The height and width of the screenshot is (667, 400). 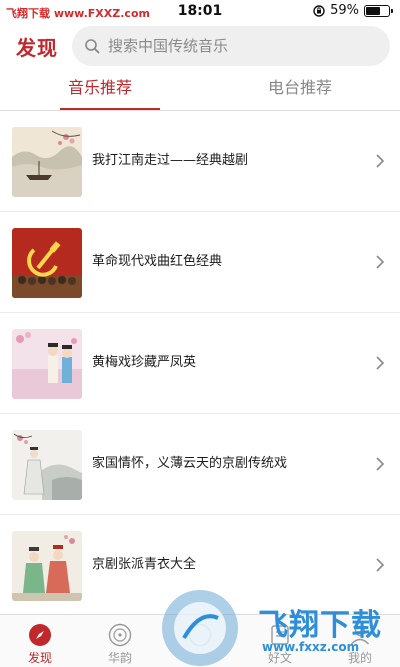 I want to click on status-bar: 飞翔下载 www.FXXZ.com 18:01 59%, so click(x=200, y=12).